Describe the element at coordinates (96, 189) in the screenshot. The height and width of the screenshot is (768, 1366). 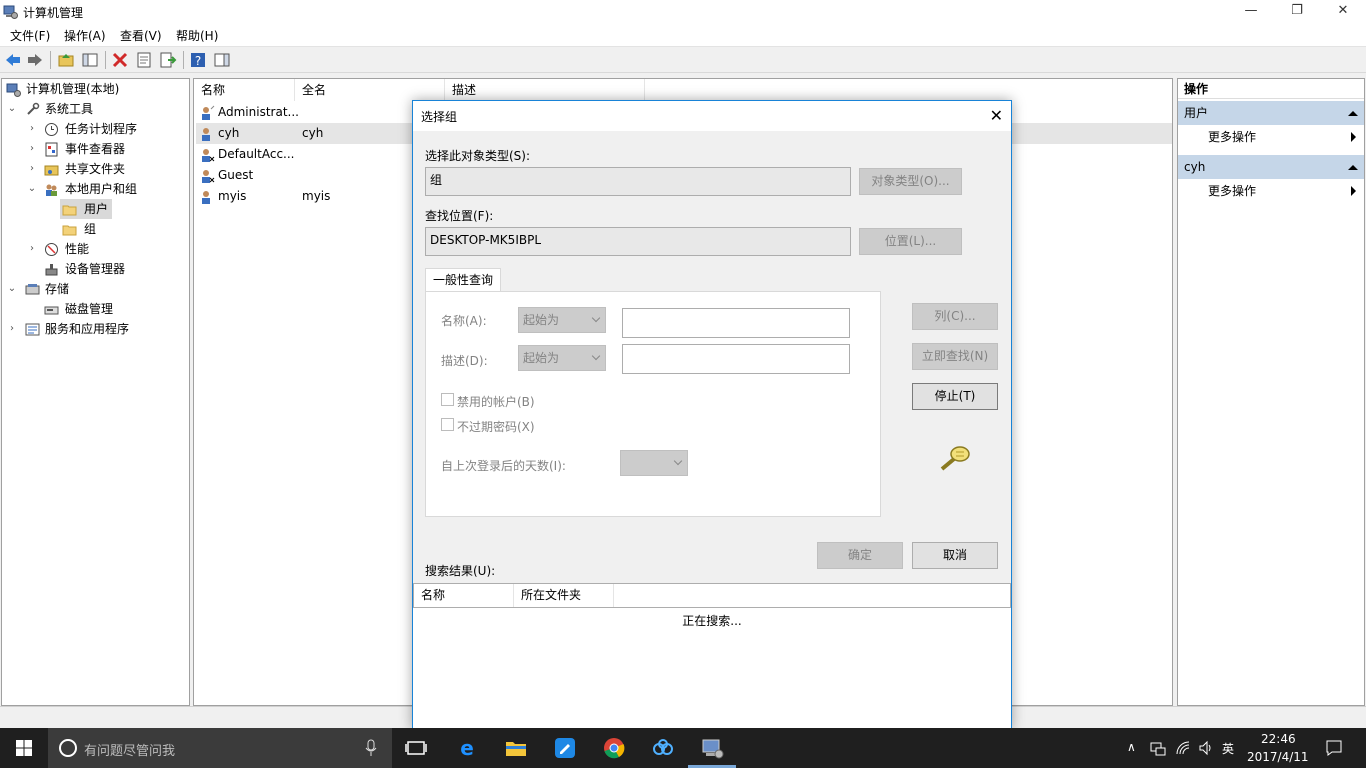
I see `tree-item-local-users-groups: ⌄ 本地用户和组` at that location.